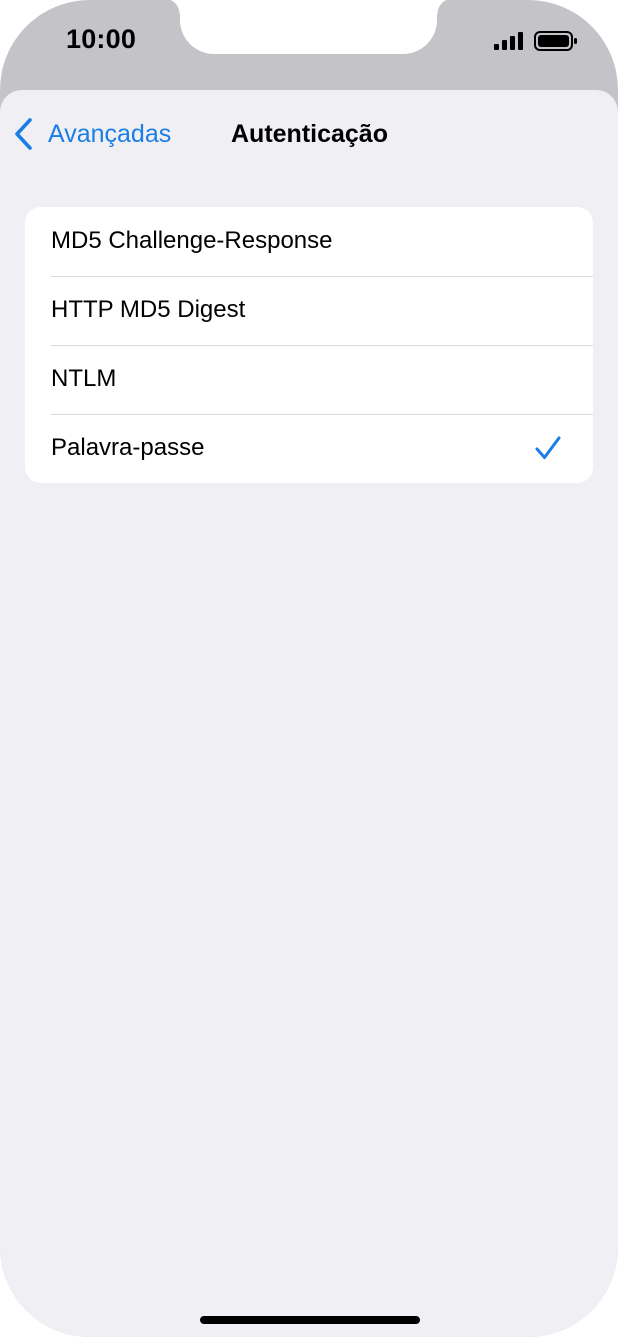 The width and height of the screenshot is (618, 1337). What do you see at coordinates (309, 448) in the screenshot?
I see `option-palavra-passe: Palavra-passe` at bounding box center [309, 448].